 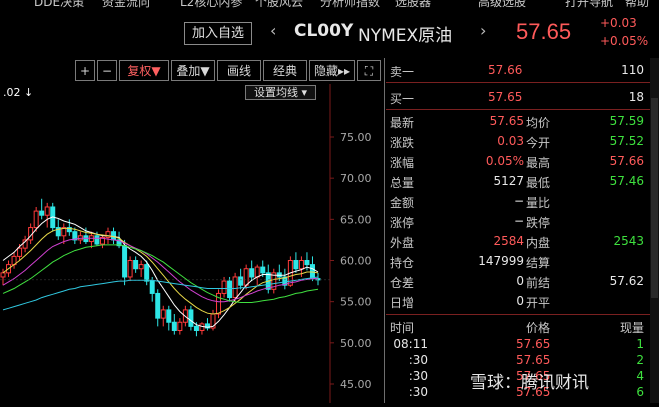 I want to click on ma-settings-dropdown: 设置均线 ▾, so click(x=280, y=92).